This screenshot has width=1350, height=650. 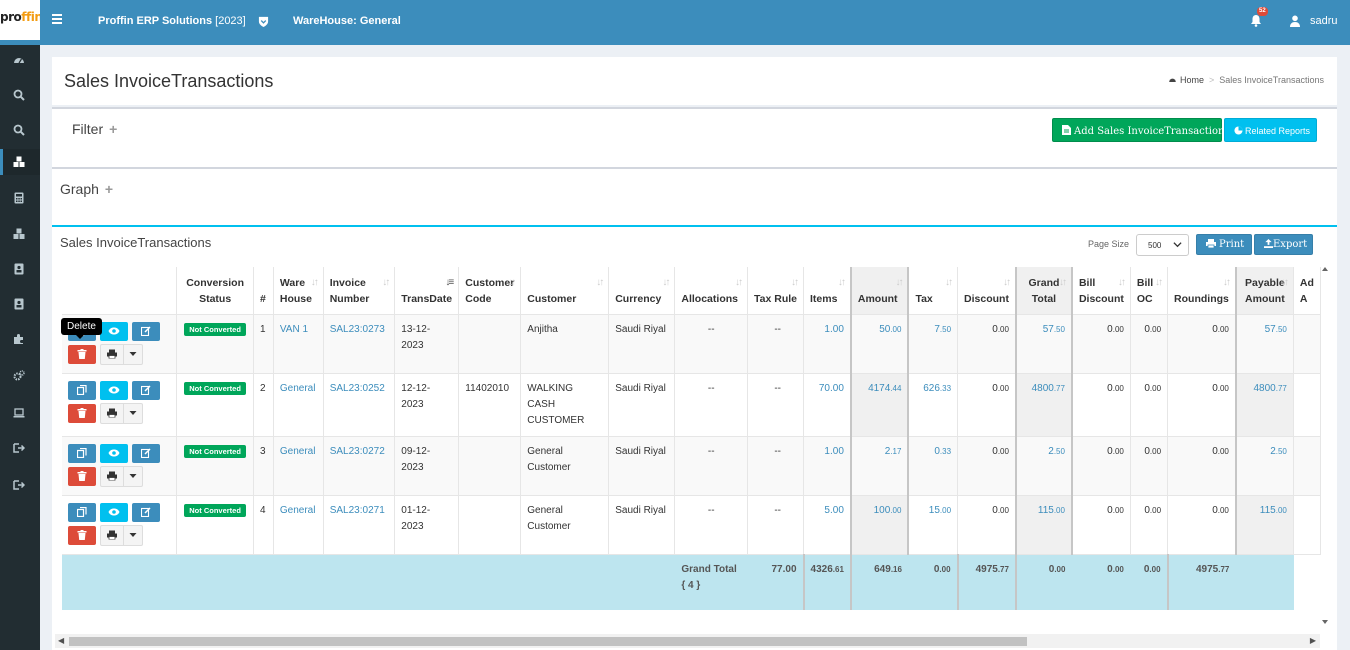 I want to click on cell-invoice-number: SAL23:0273, so click(x=359, y=344).